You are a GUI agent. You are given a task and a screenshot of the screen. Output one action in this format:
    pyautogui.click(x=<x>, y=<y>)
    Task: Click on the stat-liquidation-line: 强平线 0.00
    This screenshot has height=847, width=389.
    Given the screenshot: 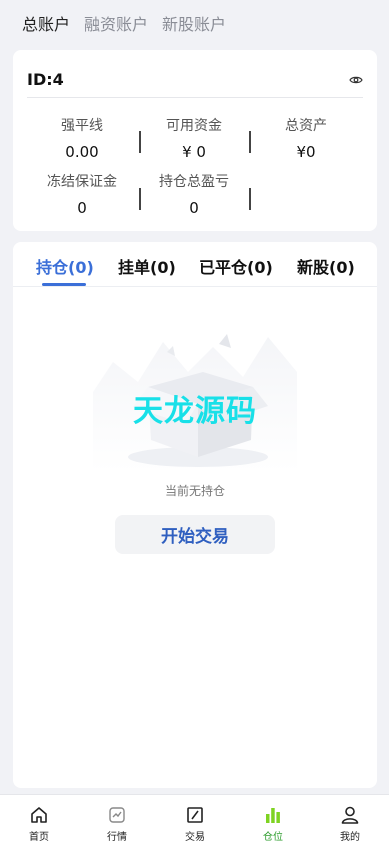 What is the action you would take?
    pyautogui.click(x=82, y=138)
    